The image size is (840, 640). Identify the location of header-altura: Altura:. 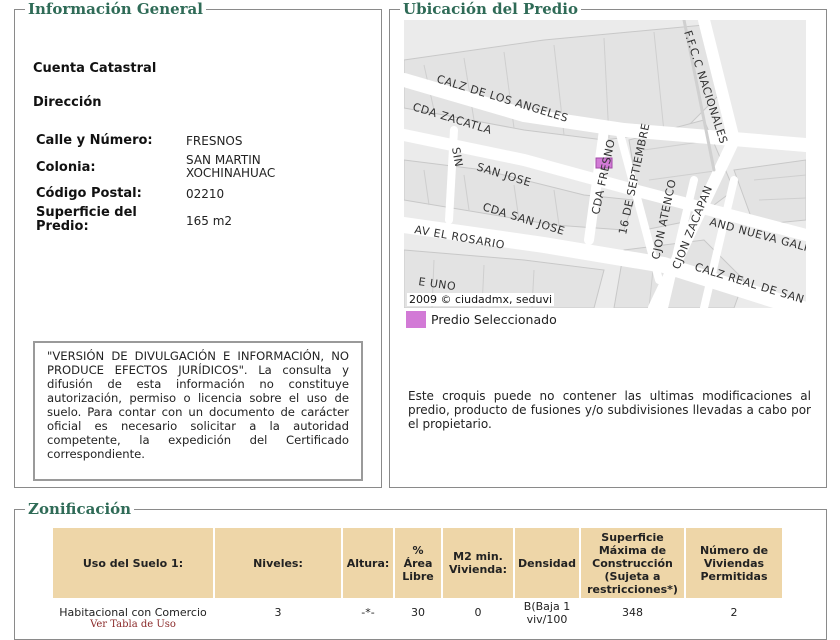
(368, 563).